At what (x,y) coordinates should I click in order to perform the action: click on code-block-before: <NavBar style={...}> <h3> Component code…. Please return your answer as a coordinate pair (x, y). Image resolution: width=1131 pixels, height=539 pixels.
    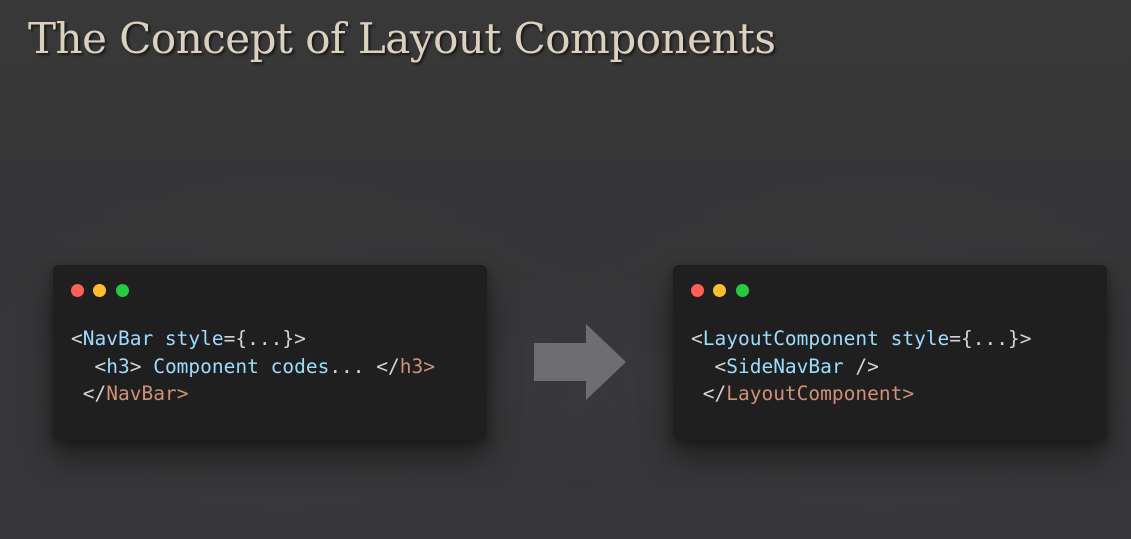
    Looking at the image, I should click on (253, 366).